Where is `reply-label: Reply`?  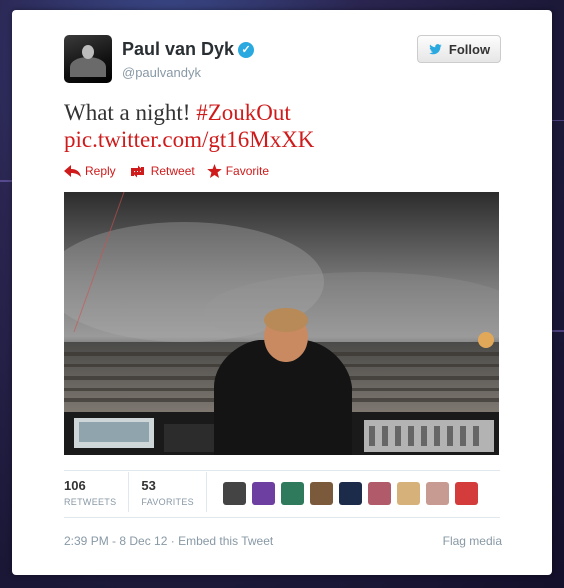
reply-label: Reply is located at coordinates (100, 171).